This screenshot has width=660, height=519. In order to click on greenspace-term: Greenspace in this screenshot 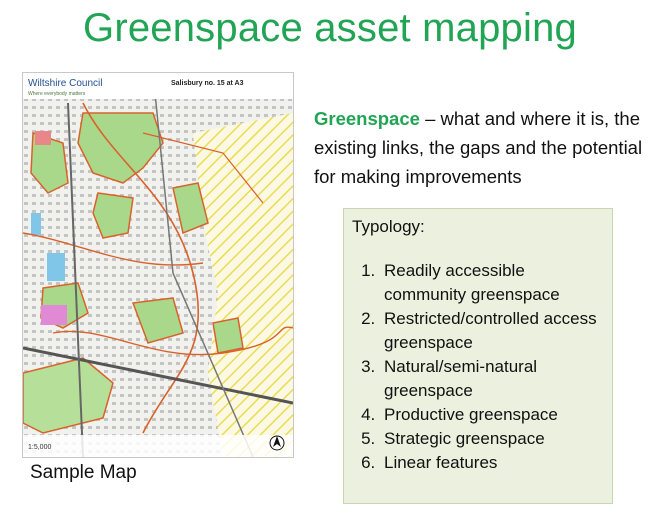, I will do `click(367, 118)`.